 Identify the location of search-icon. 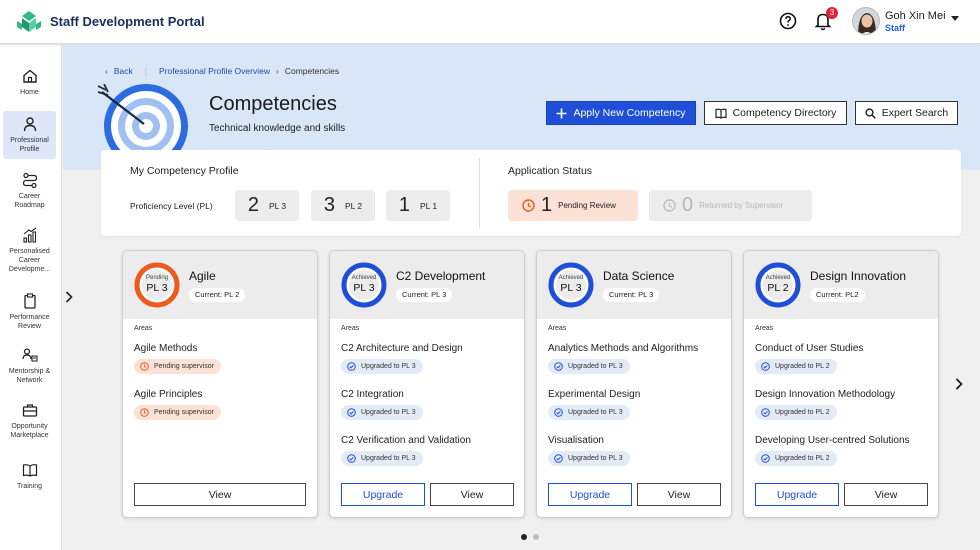
(870, 113).